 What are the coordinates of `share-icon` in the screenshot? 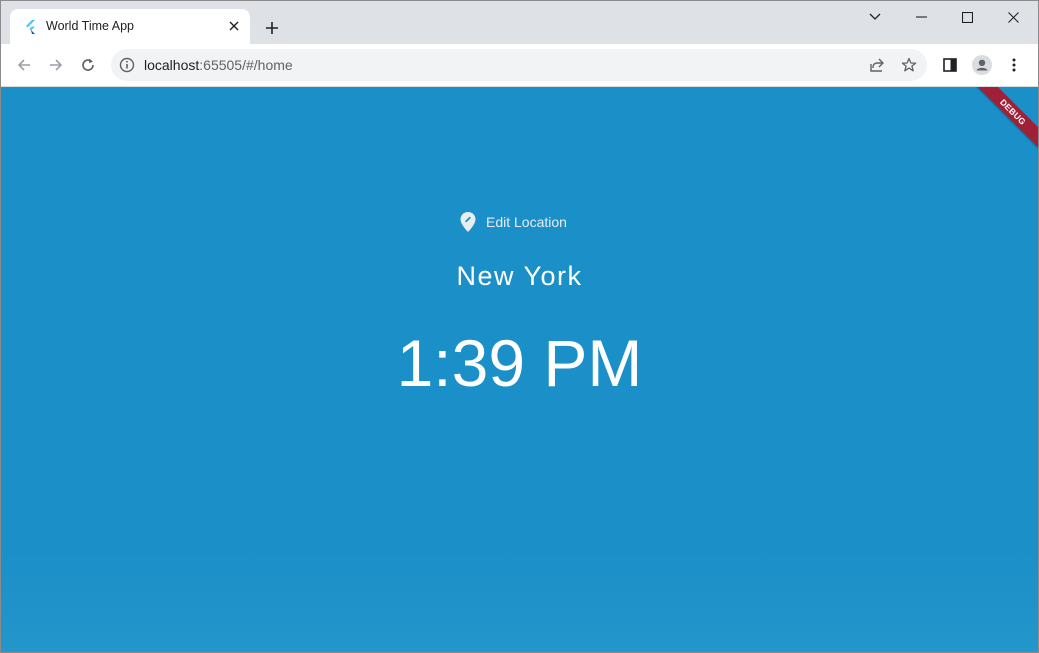 It's located at (877, 65).